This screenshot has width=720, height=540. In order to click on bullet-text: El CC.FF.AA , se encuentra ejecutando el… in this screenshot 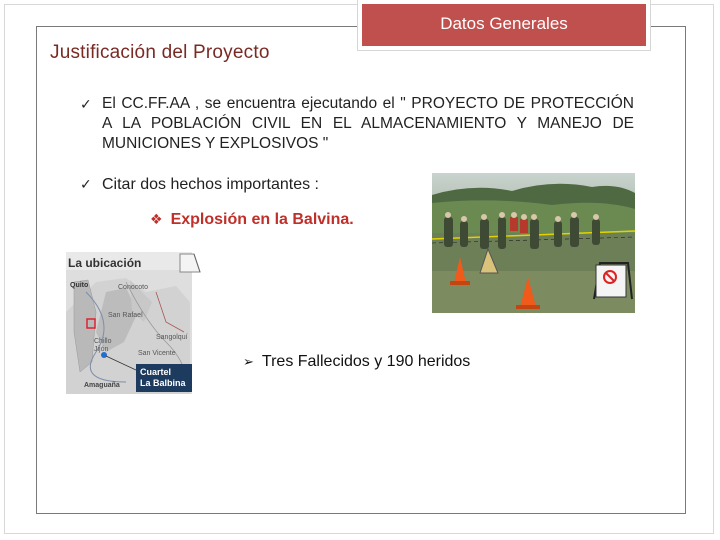, I will do `click(368, 123)`.